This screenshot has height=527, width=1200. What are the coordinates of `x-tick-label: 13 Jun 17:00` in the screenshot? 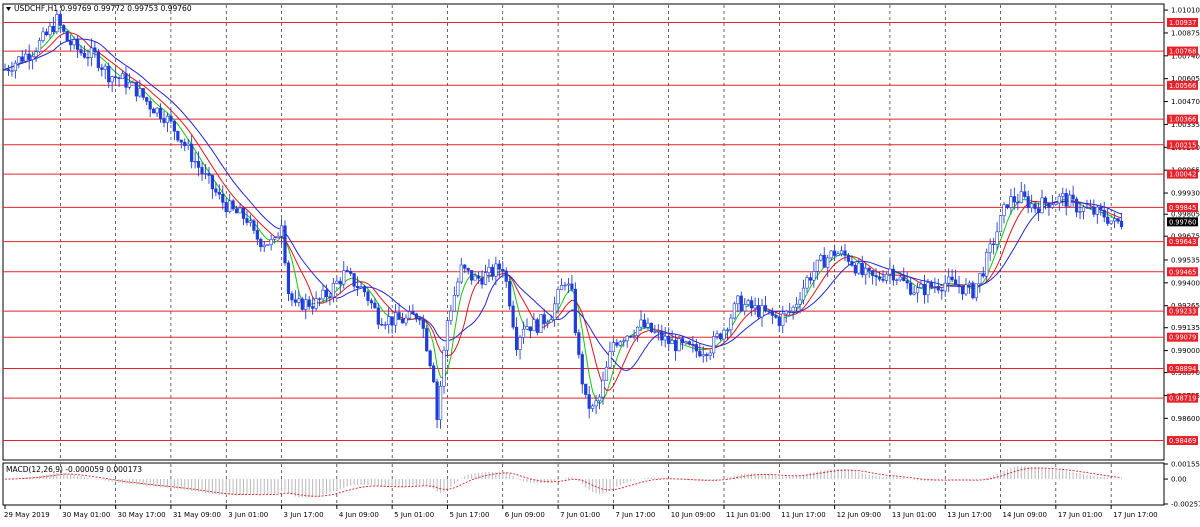 It's located at (969, 515).